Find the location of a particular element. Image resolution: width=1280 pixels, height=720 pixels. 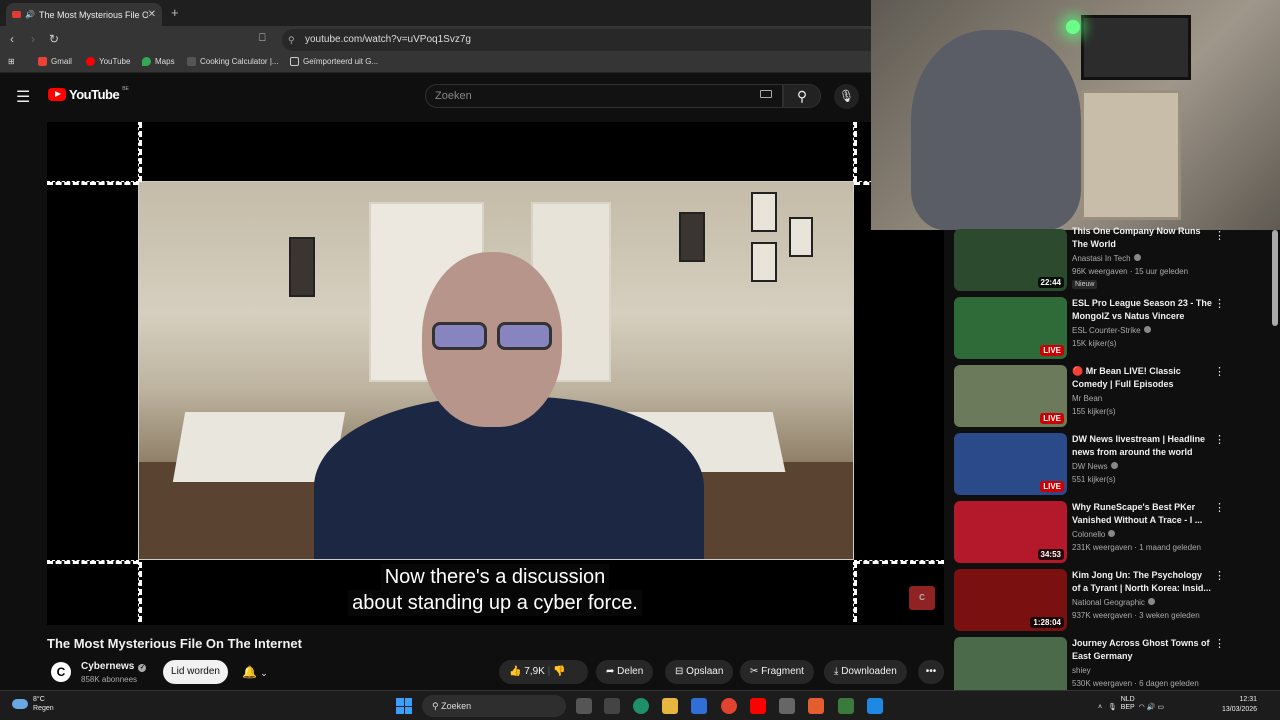

task-view-icon is located at coordinates (584, 706).